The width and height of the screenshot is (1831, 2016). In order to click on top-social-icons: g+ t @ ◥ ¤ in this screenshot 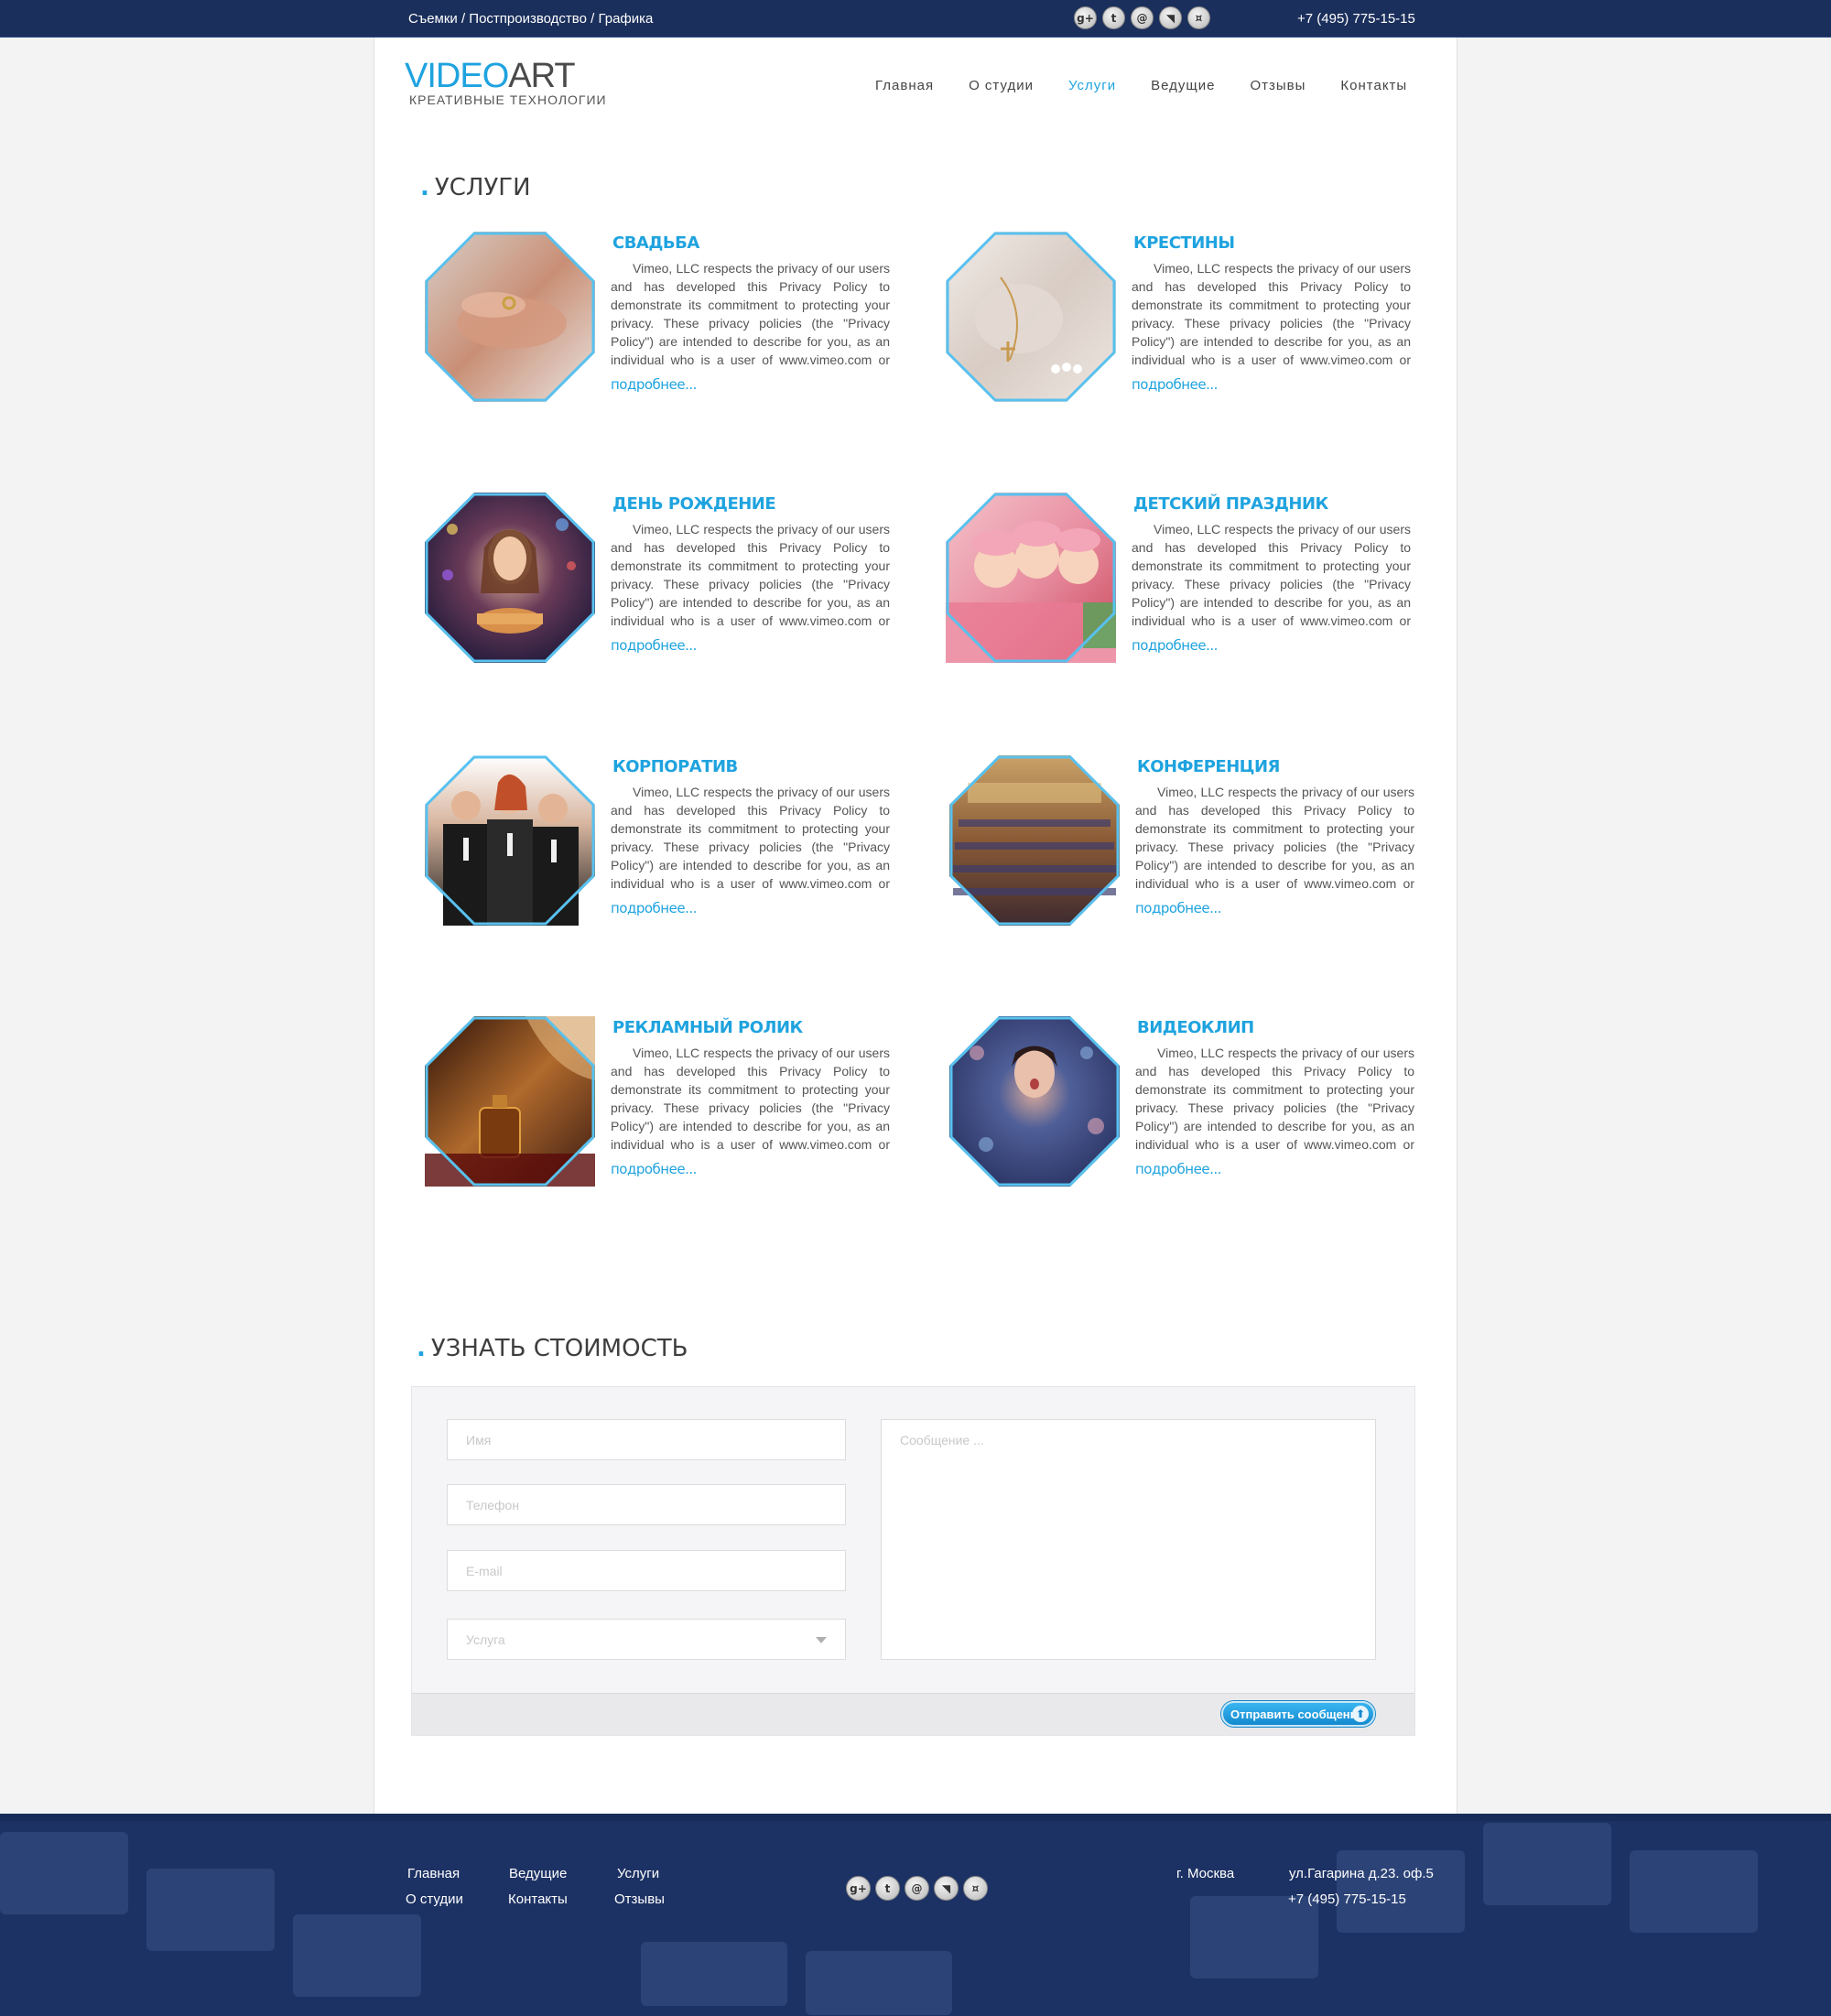, I will do `click(1142, 17)`.